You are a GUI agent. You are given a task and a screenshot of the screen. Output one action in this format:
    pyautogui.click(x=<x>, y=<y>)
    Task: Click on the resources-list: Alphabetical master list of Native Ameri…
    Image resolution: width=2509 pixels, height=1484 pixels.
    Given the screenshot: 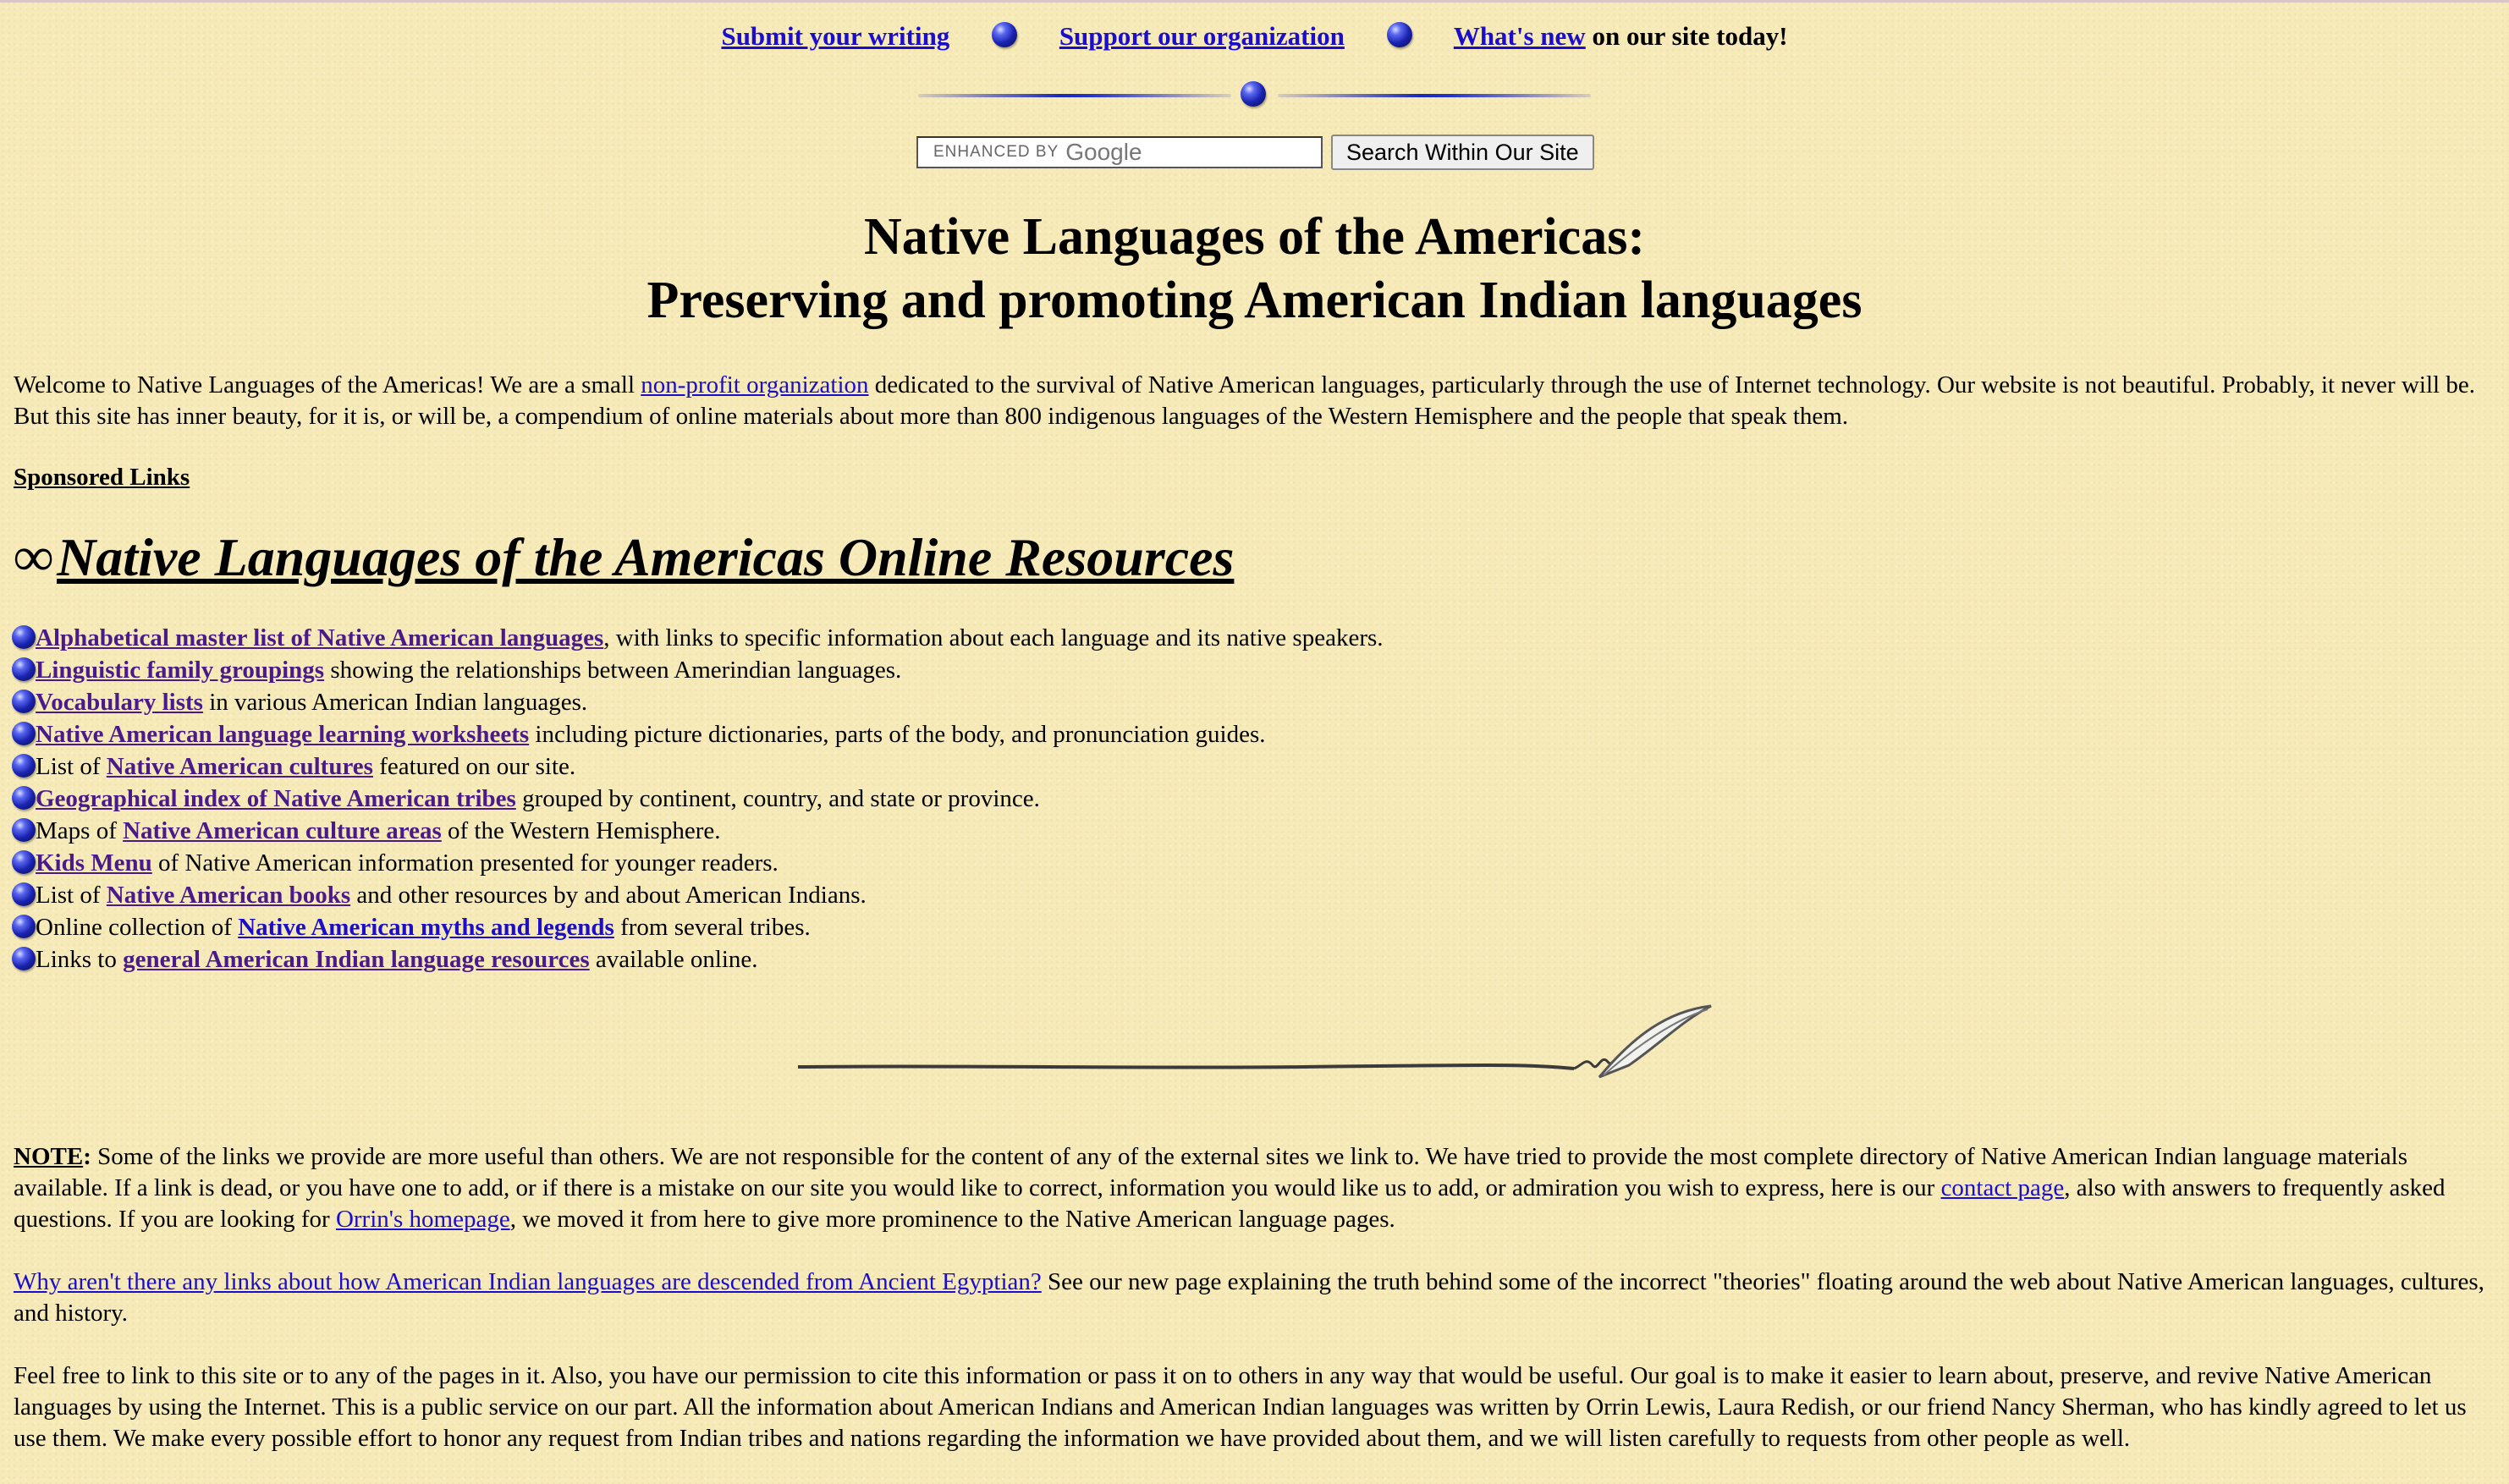 What is the action you would take?
    pyautogui.click(x=698, y=799)
    